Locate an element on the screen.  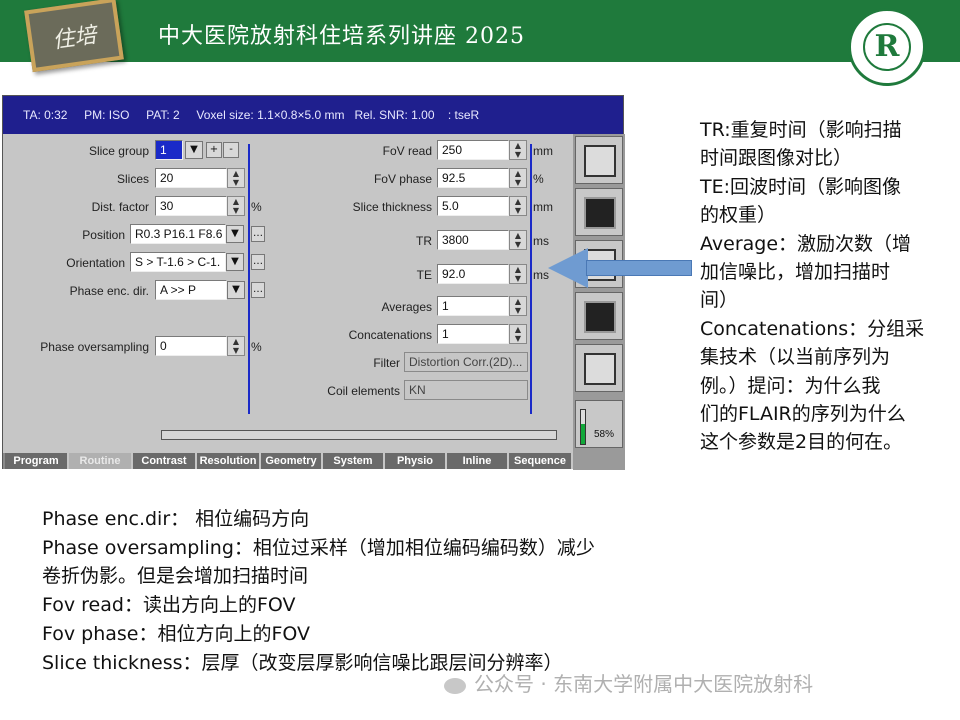
oversampling-stepper: ▲ ▼ is located at coordinates (236, 346).